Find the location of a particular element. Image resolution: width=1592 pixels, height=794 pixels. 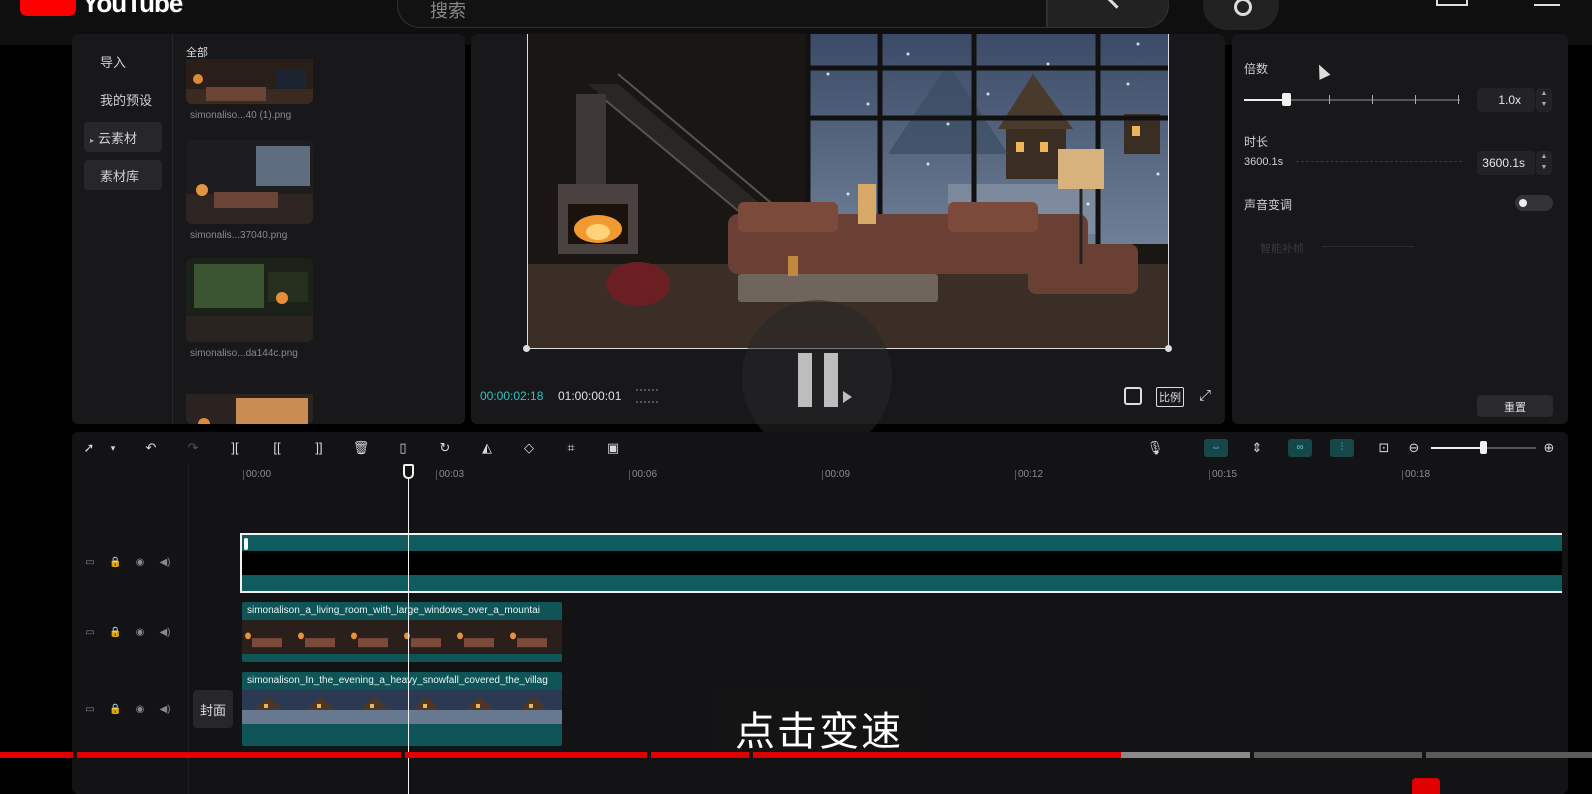

image-adjust-icon: ▣ is located at coordinates (613, 448).